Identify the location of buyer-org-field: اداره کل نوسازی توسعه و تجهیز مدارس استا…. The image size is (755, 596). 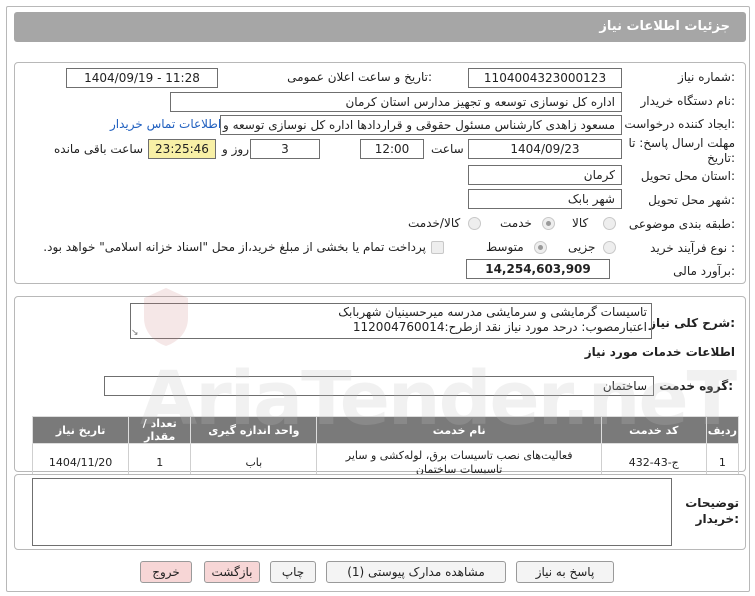
(396, 102).